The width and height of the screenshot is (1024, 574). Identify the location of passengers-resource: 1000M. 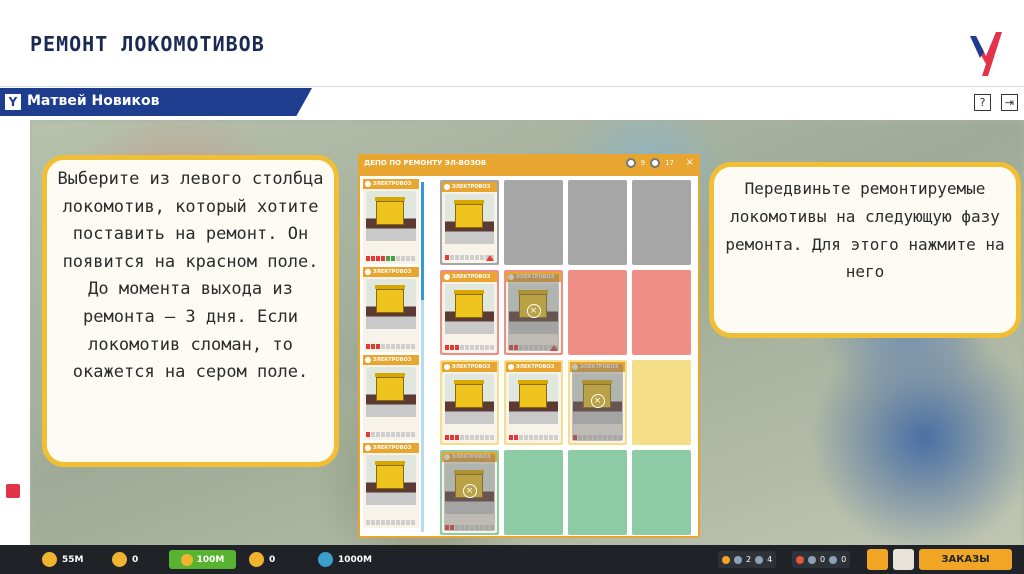
(345, 559).